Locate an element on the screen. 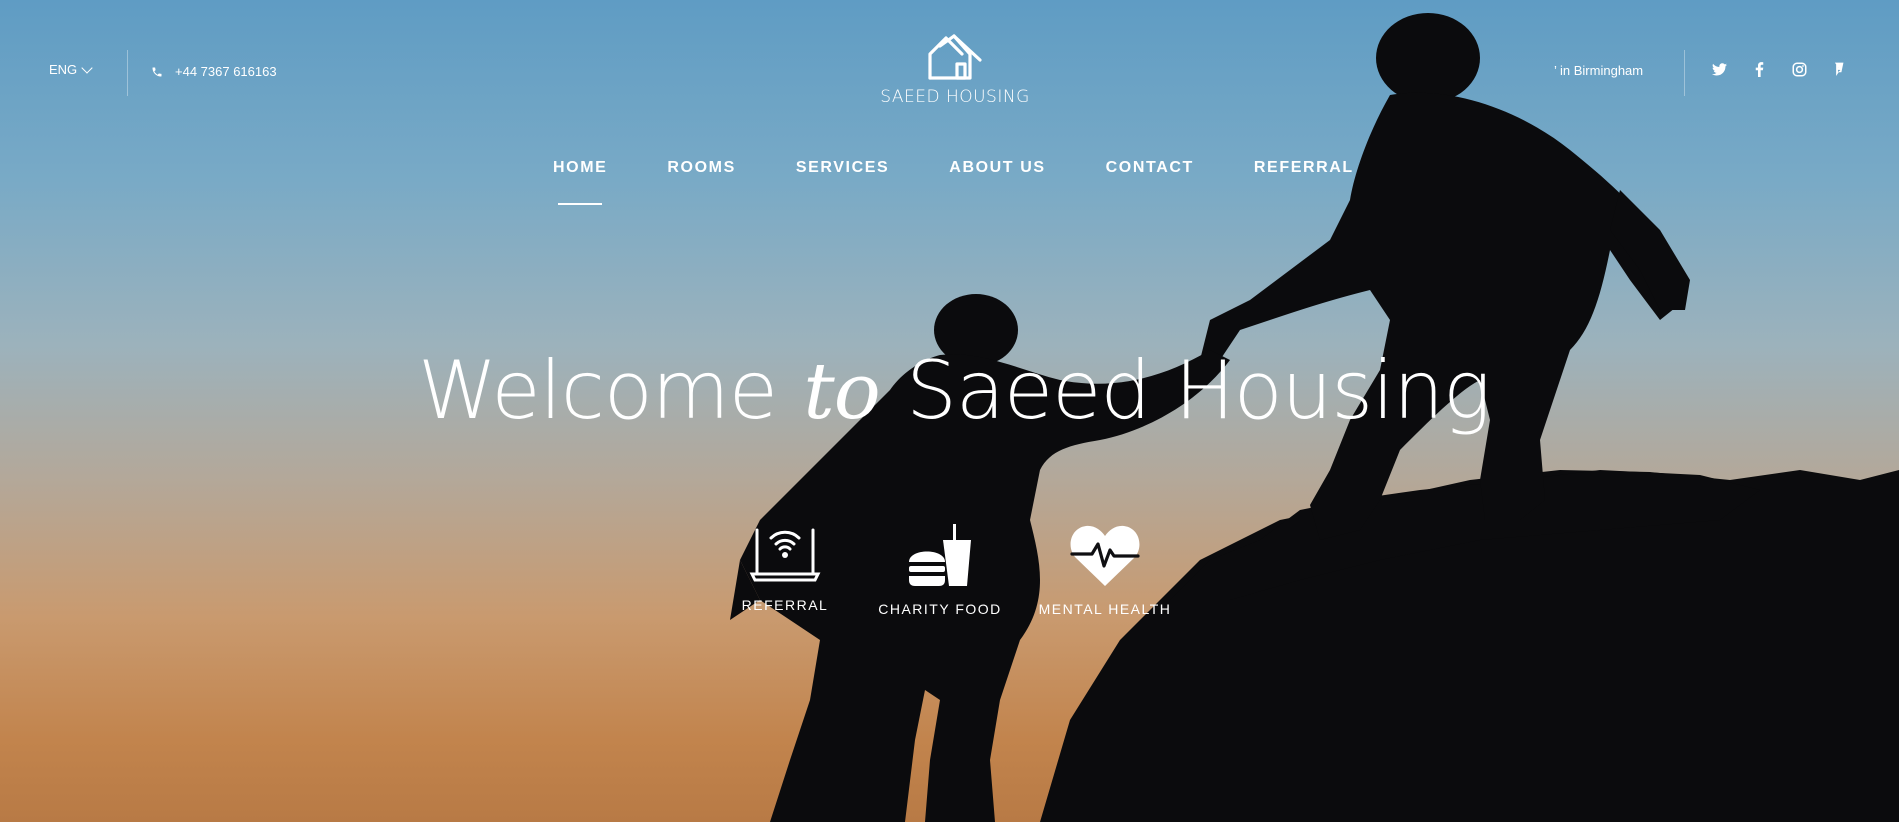 Image resolution: width=1899 pixels, height=822 pixels. nav-item-referral: REFERRAL is located at coordinates (1304, 168).